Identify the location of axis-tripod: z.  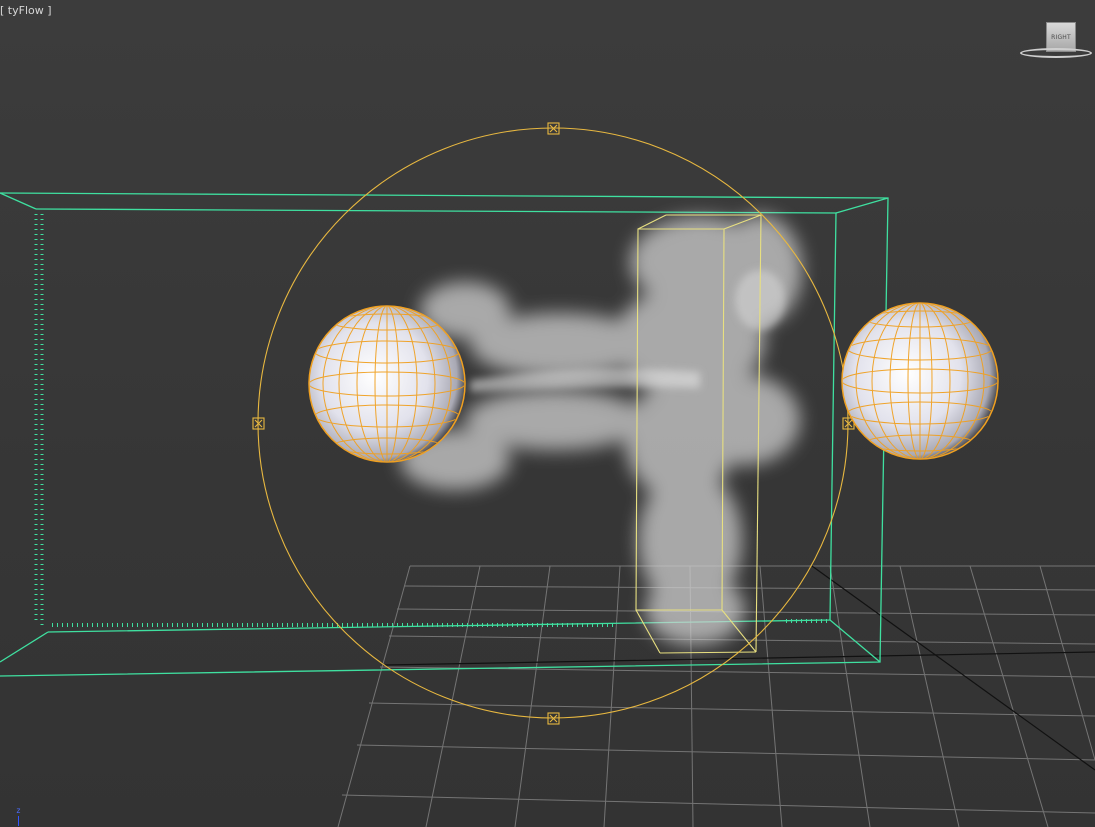
(22, 816).